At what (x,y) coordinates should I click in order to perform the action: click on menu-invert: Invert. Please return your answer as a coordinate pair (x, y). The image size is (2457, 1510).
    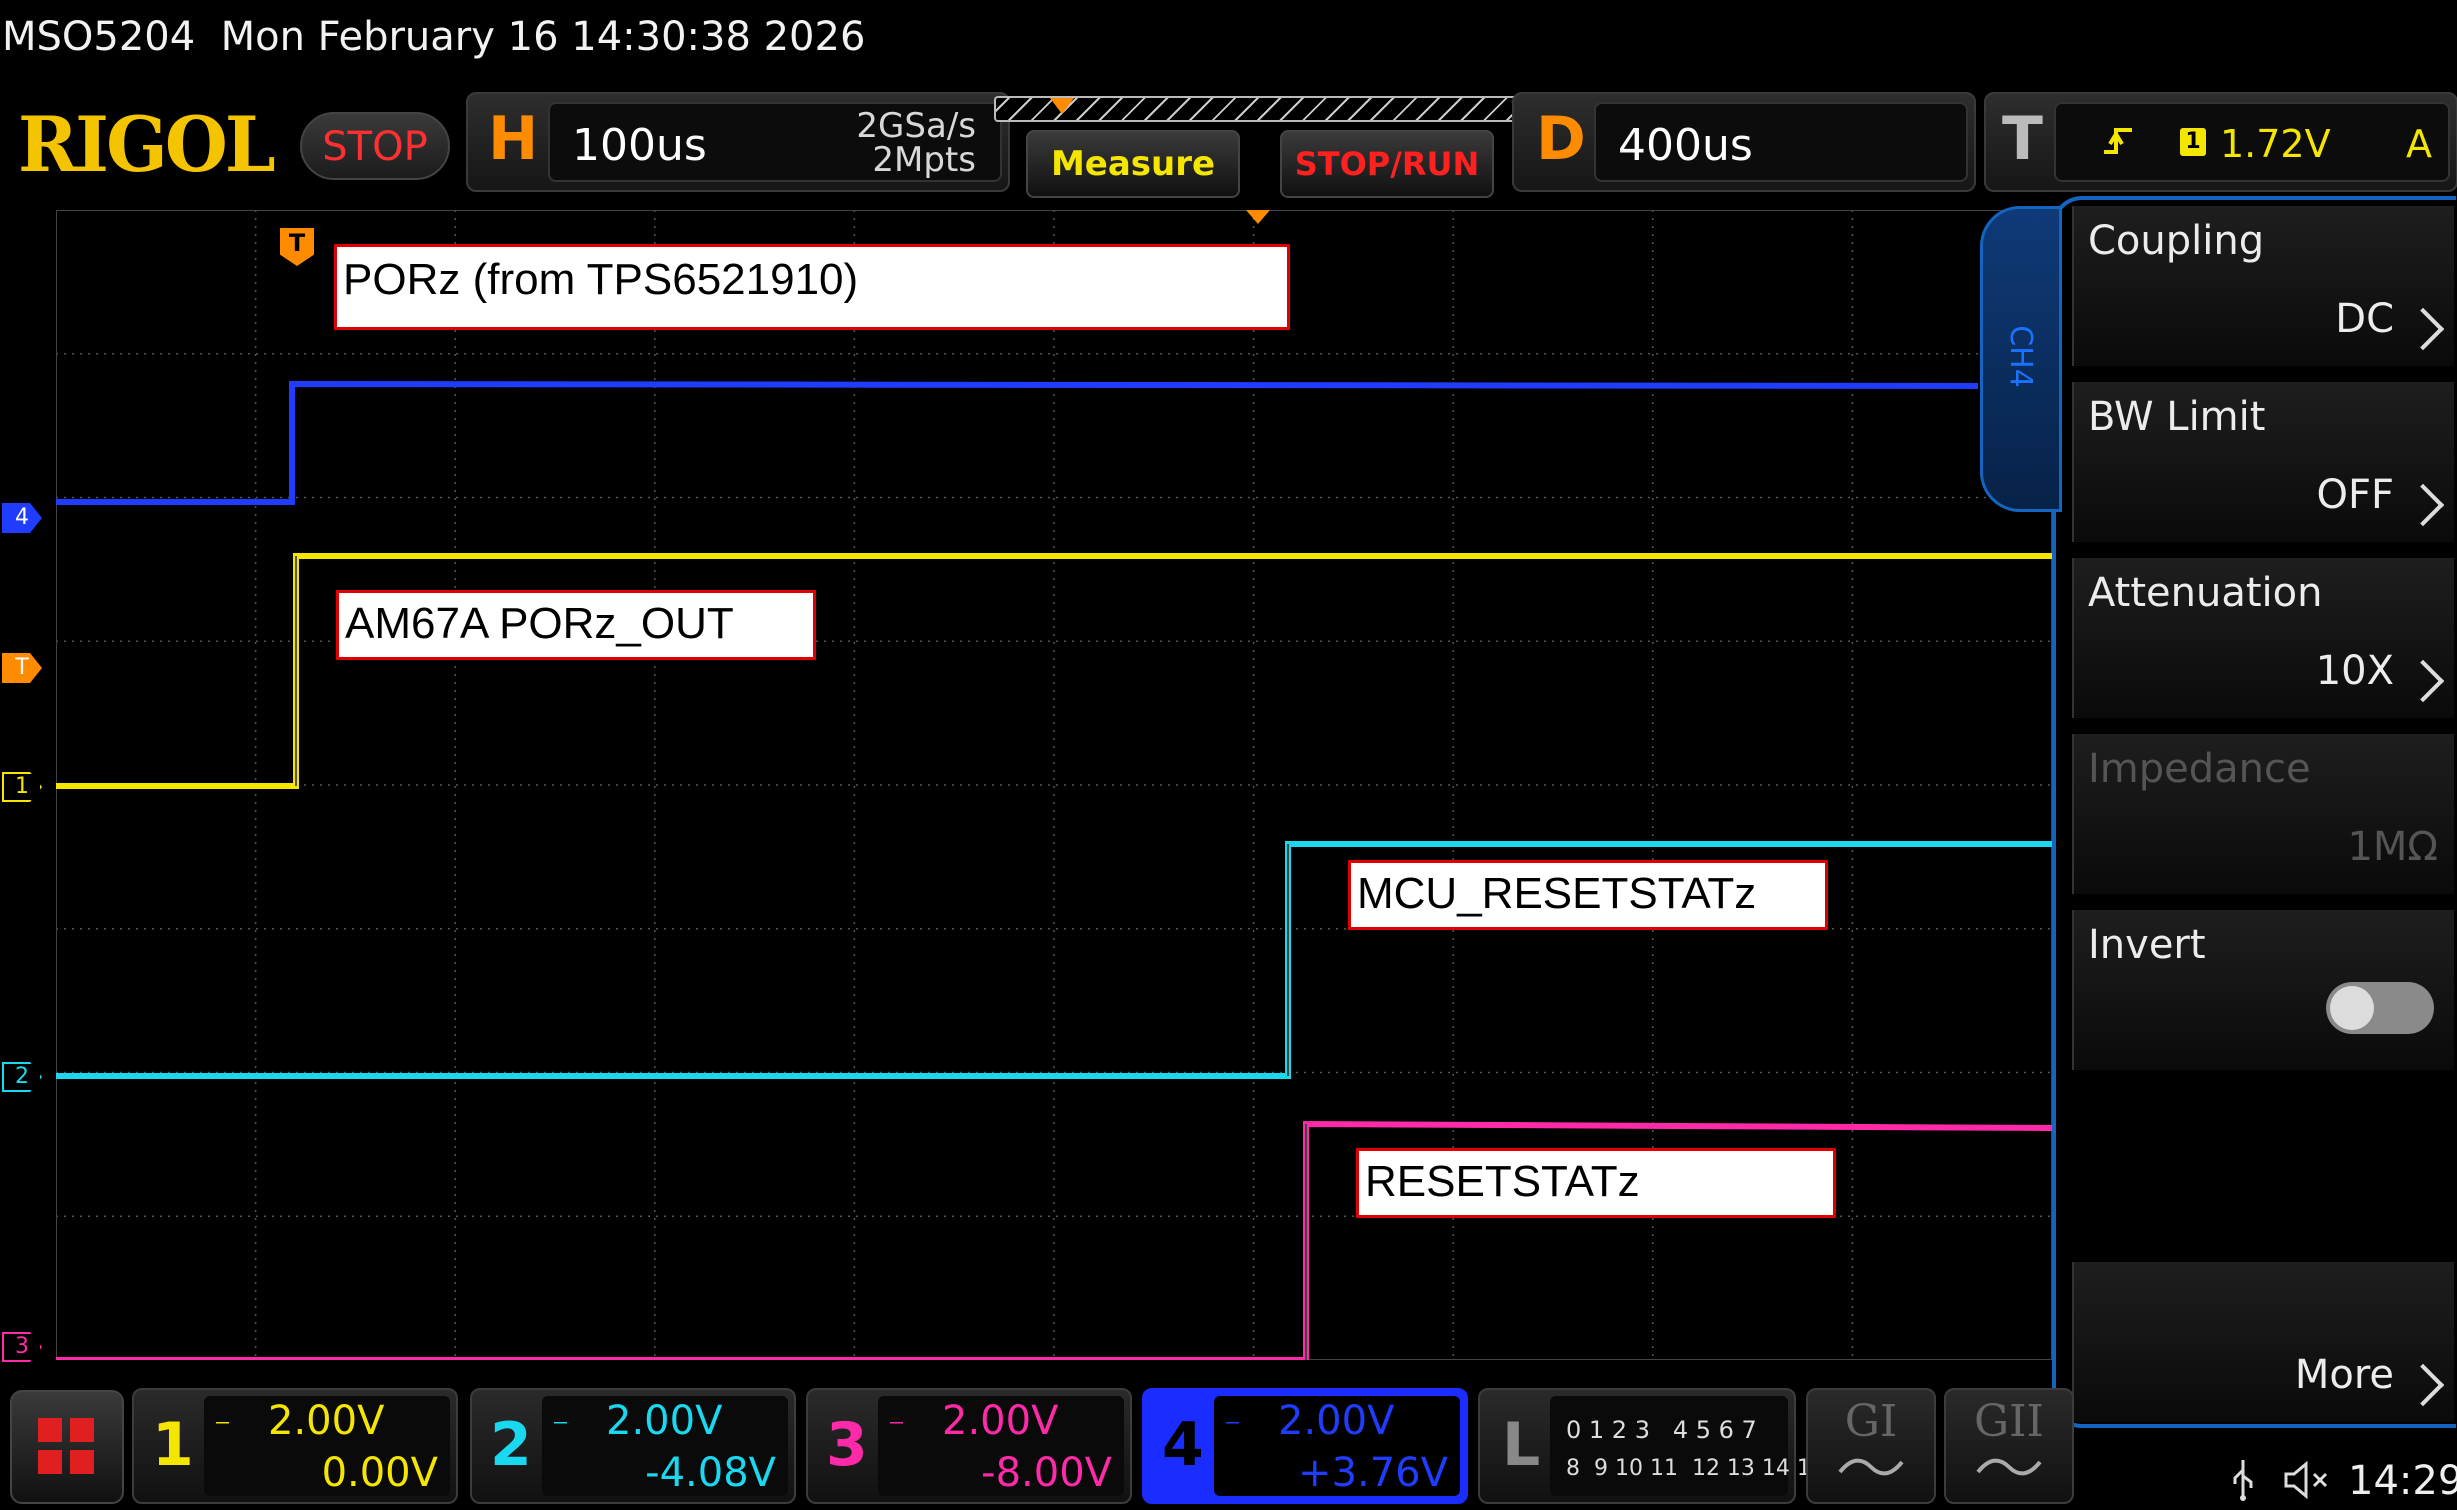
    Looking at the image, I should click on (2263, 990).